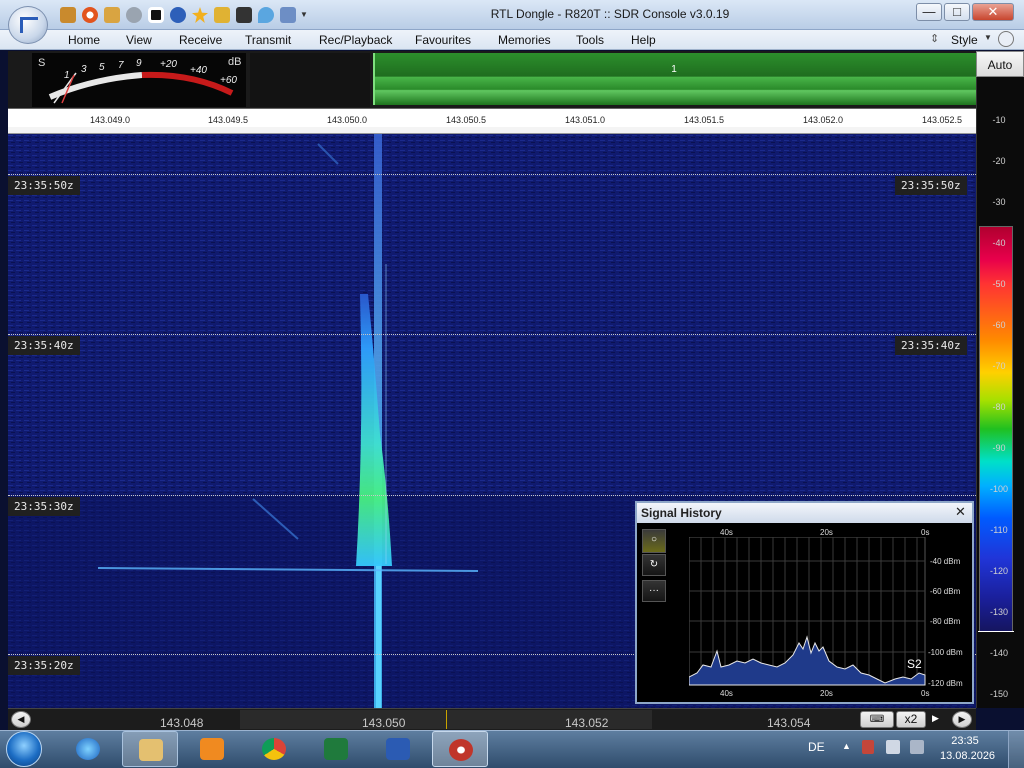 This screenshot has width=1024, height=768. I want to click on lifebuoy-icon, so click(90, 15).